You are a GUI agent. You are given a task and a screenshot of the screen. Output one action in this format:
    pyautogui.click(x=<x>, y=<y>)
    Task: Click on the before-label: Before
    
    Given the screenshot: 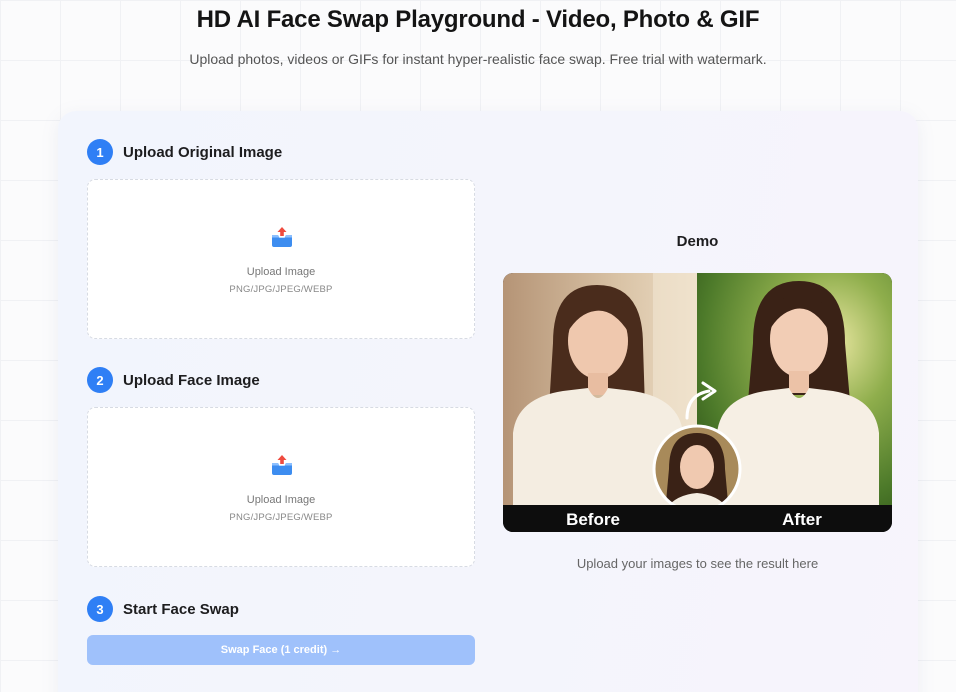 What is the action you would take?
    pyautogui.click(x=593, y=519)
    